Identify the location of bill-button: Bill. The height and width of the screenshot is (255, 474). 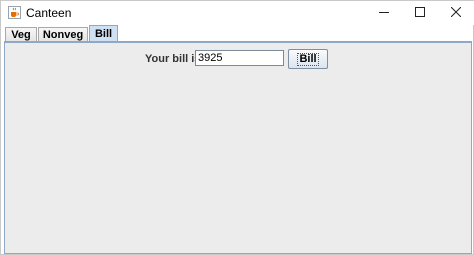
(308, 59).